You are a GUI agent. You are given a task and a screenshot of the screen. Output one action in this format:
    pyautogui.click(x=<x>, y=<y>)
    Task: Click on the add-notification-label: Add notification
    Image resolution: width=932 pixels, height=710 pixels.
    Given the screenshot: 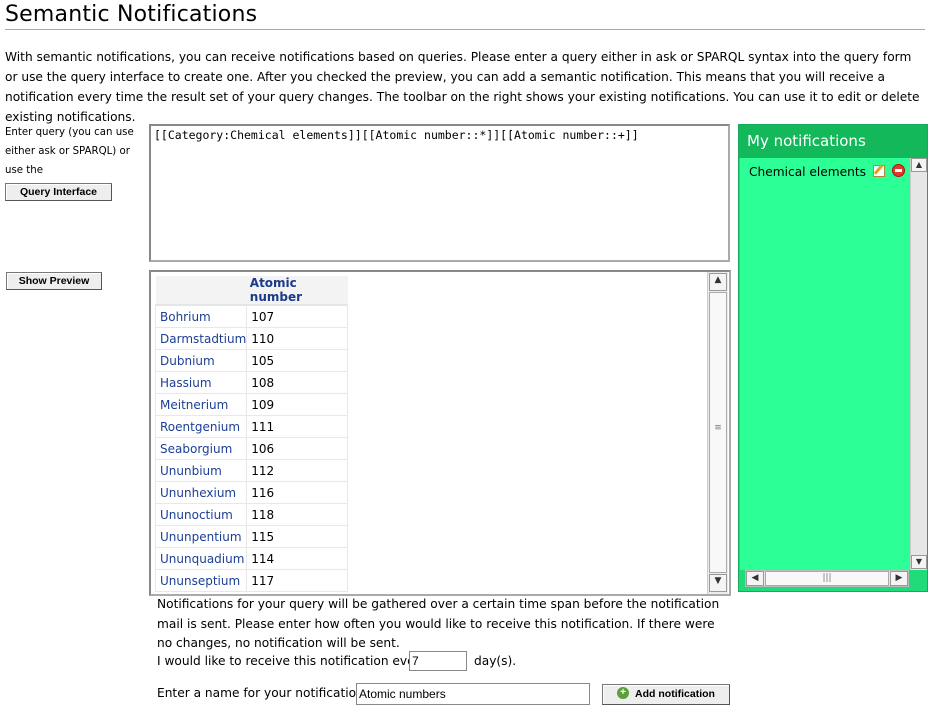 What is the action you would take?
    pyautogui.click(x=675, y=694)
    